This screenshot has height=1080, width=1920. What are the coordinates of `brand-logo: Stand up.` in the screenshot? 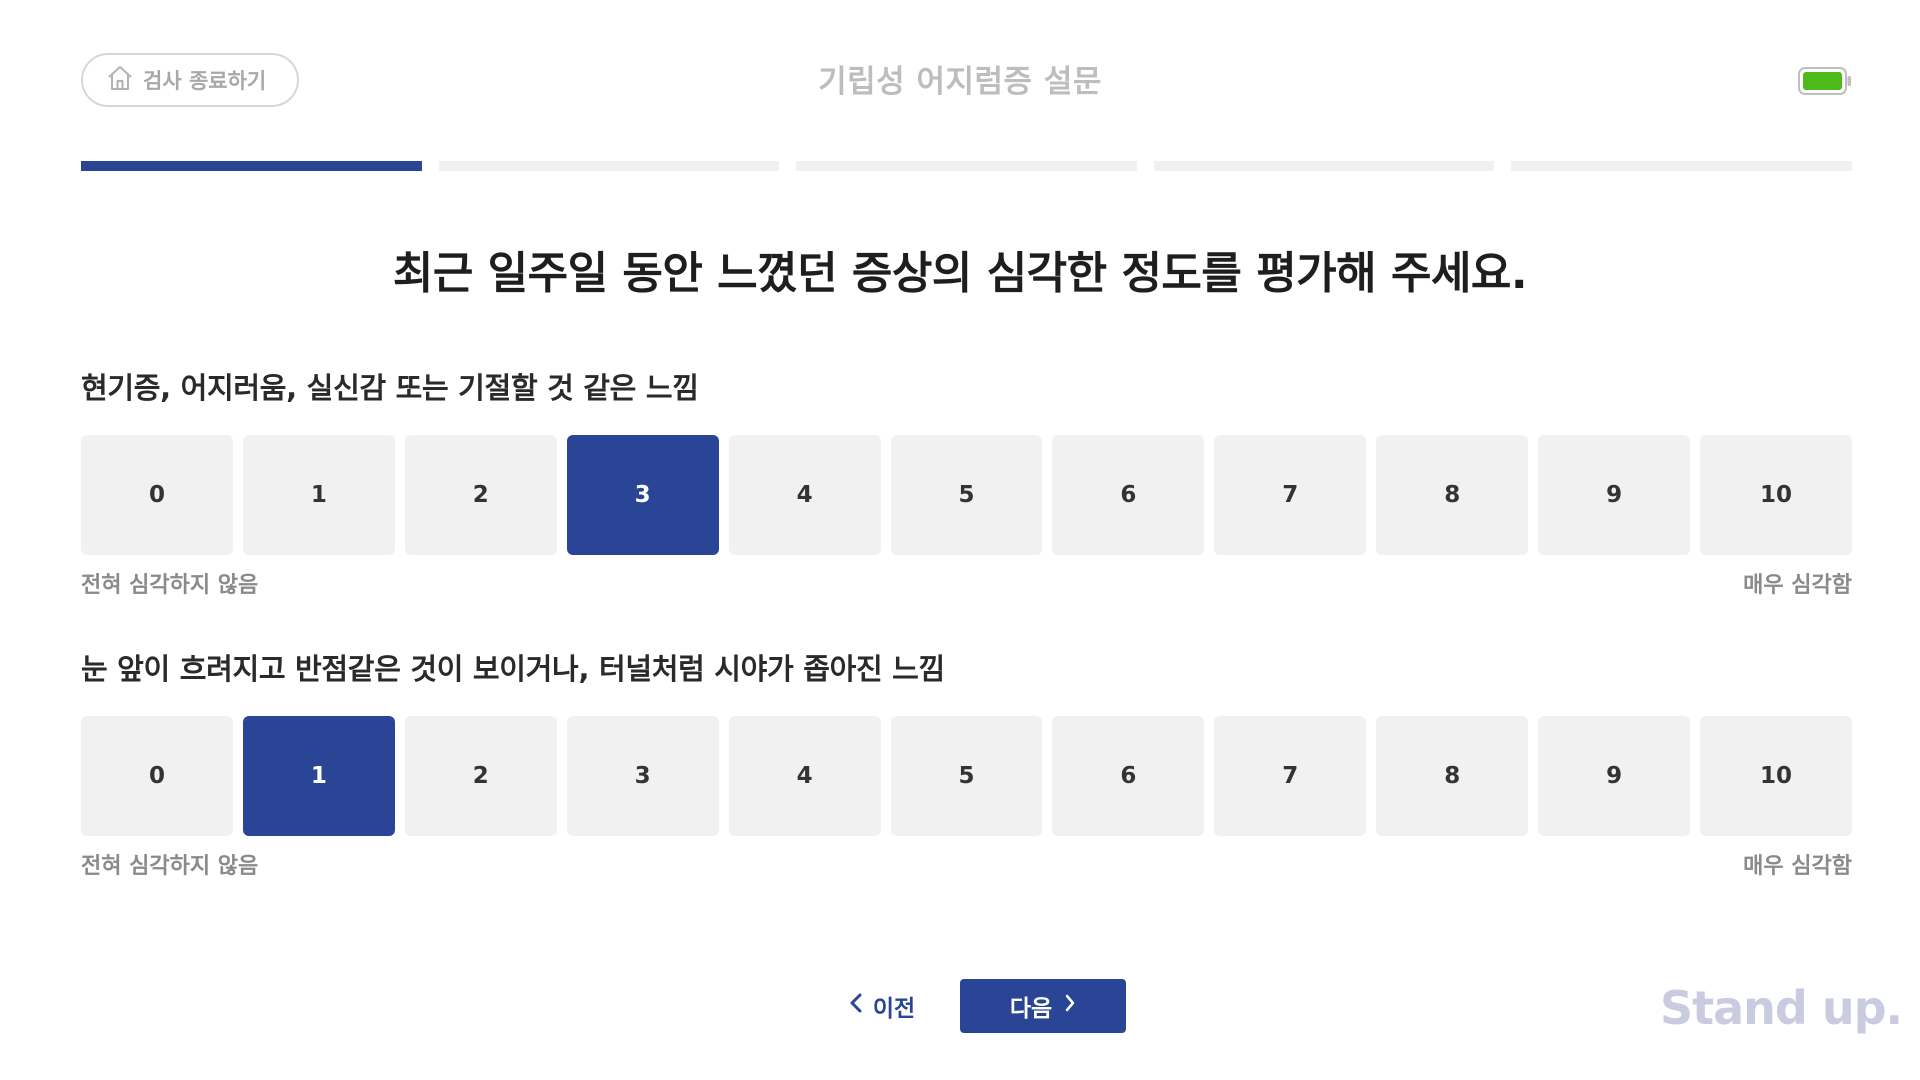 It's located at (1781, 1008).